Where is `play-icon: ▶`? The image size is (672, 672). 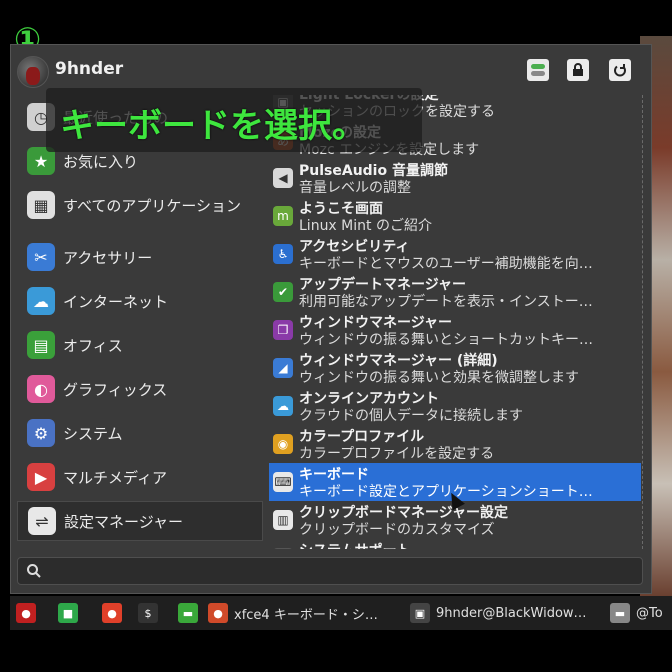
play-icon: ▶ is located at coordinates (41, 477).